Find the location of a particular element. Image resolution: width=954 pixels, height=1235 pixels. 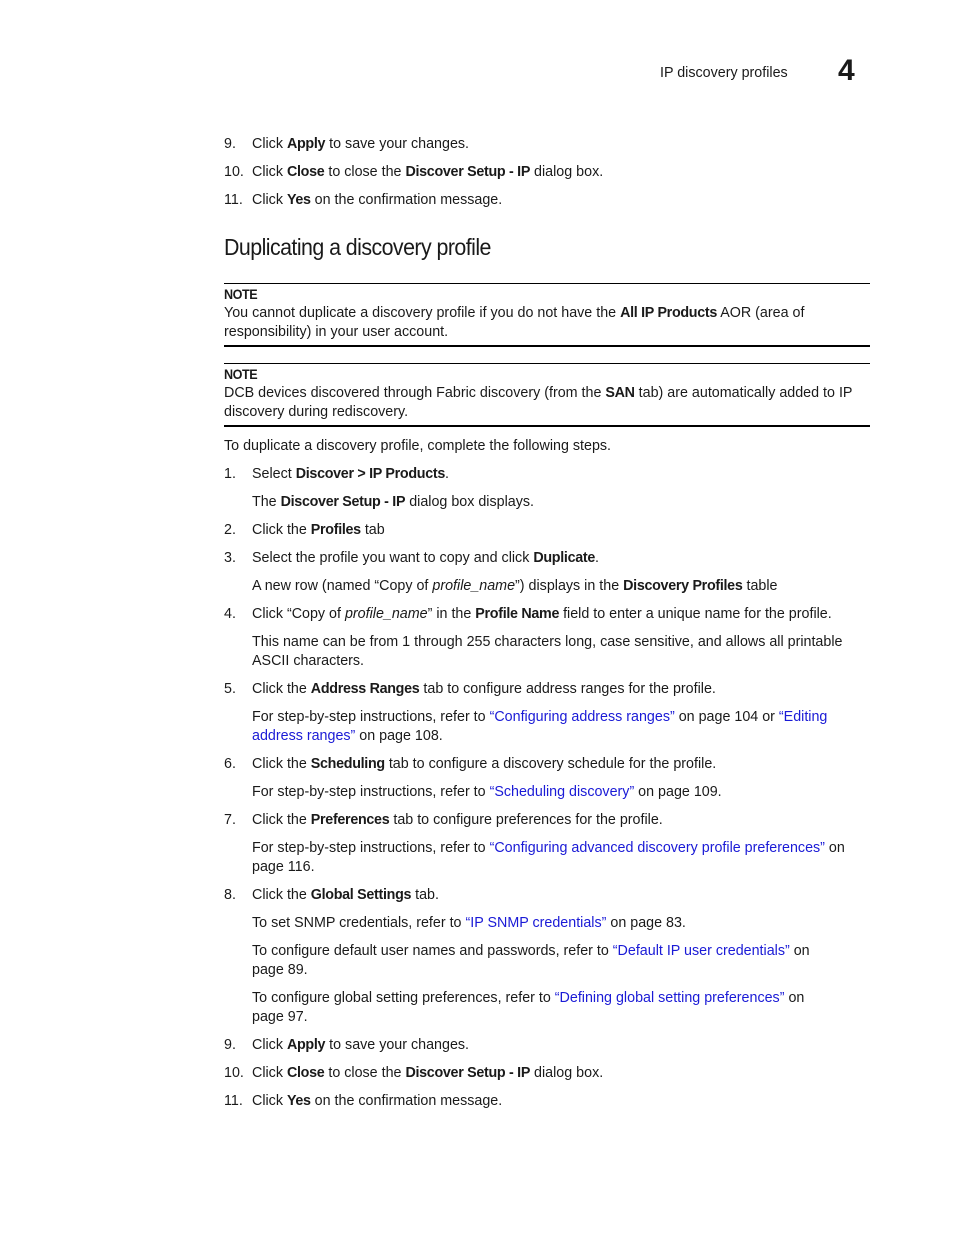

step-number: 5. is located at coordinates (230, 689).